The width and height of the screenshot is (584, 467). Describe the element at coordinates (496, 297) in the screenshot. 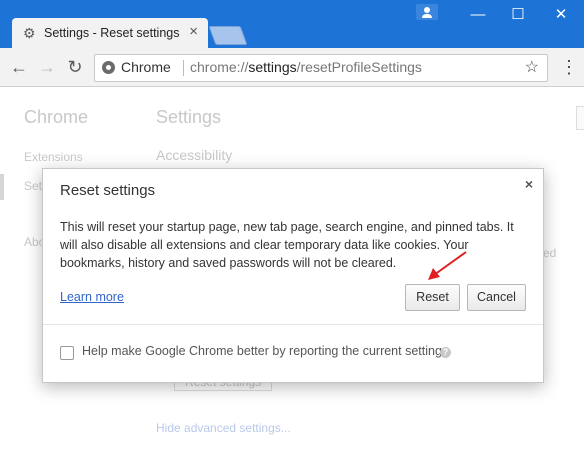

I see `cancel-button: Cancel` at that location.